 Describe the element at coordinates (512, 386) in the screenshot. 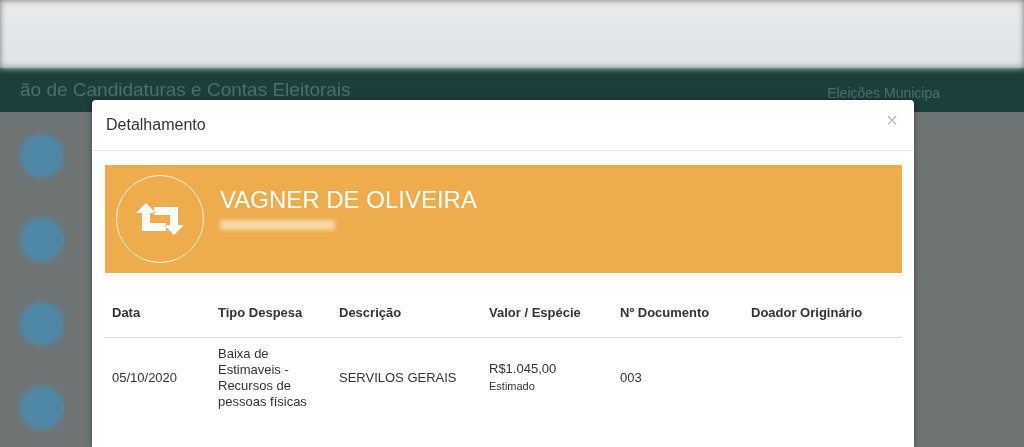

I see `kind-text: Estimado` at that location.